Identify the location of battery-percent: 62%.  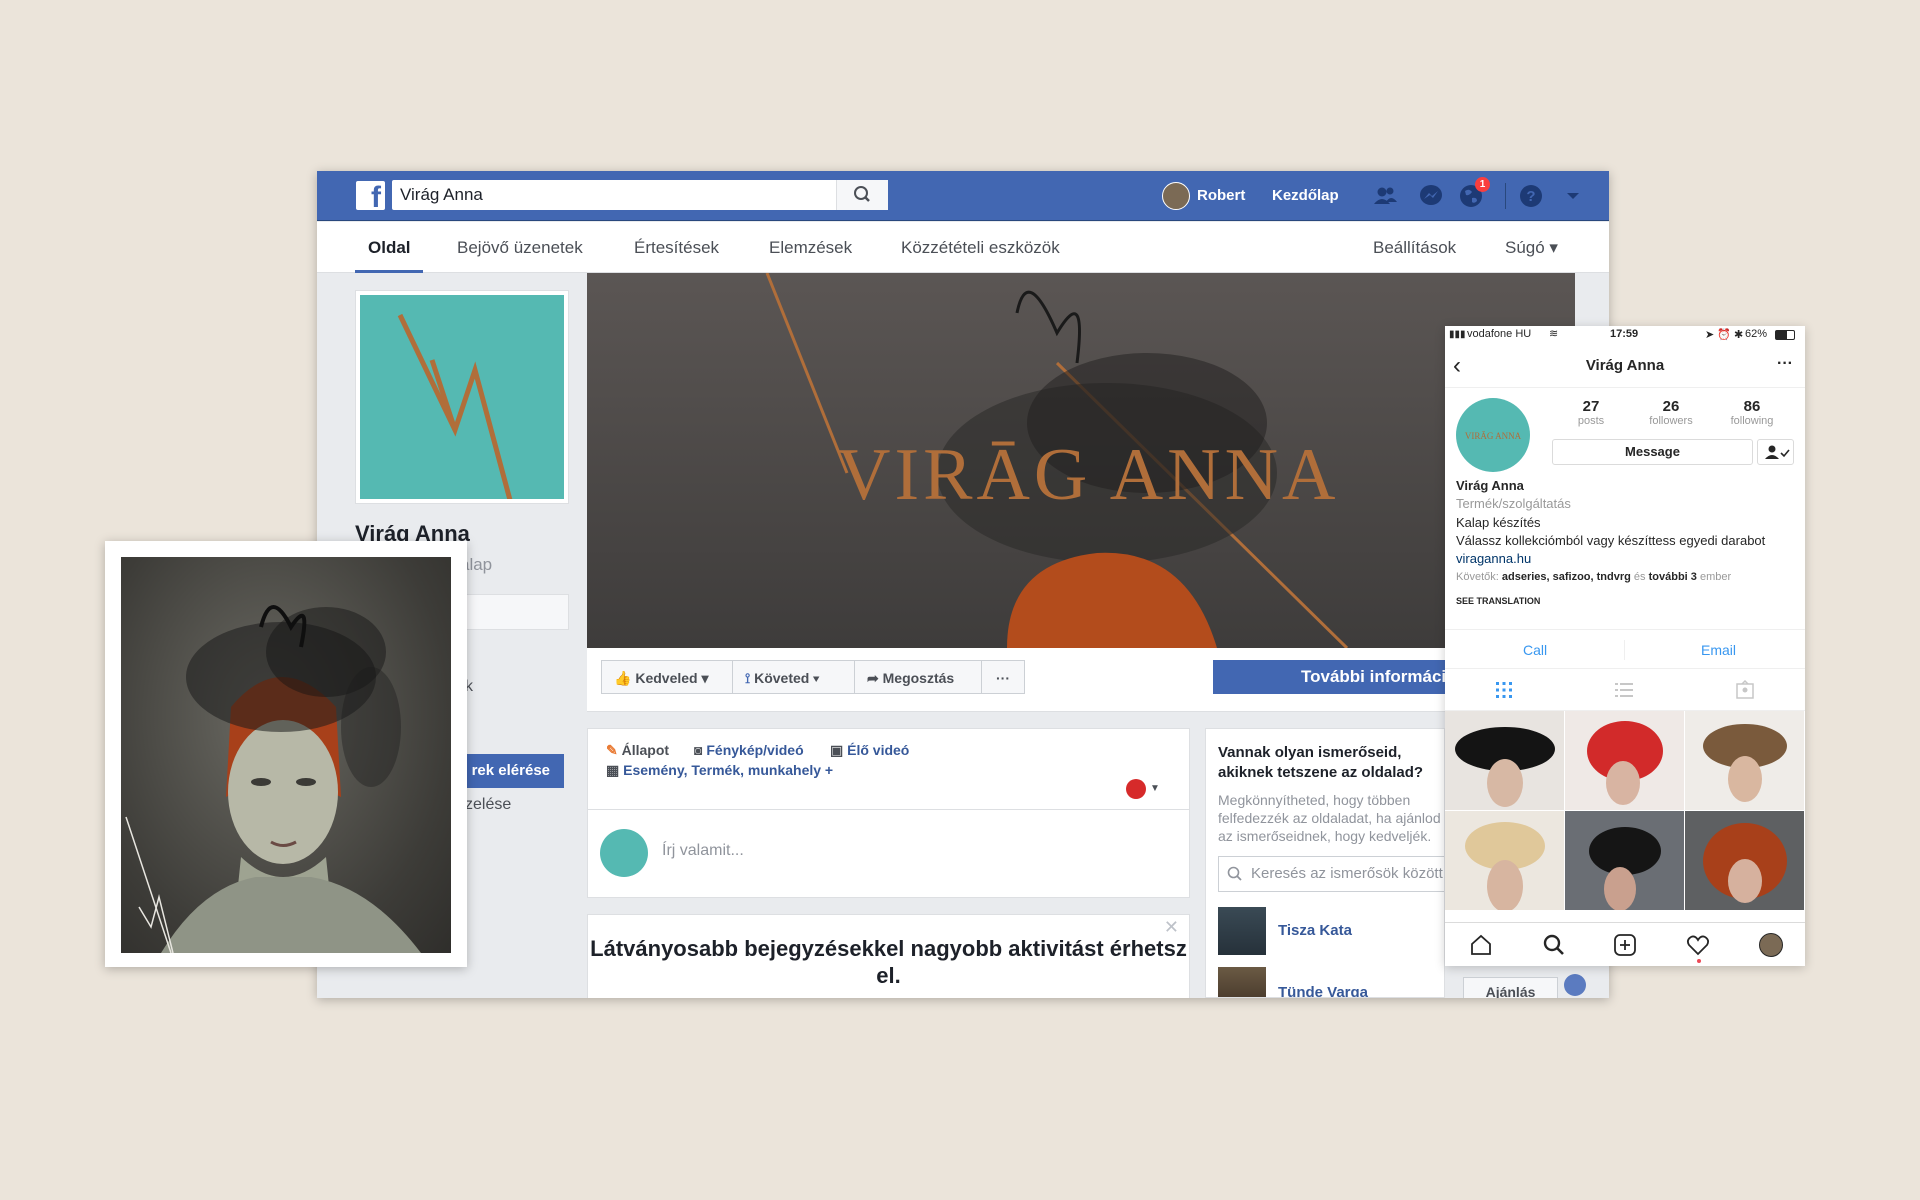
(1756, 334).